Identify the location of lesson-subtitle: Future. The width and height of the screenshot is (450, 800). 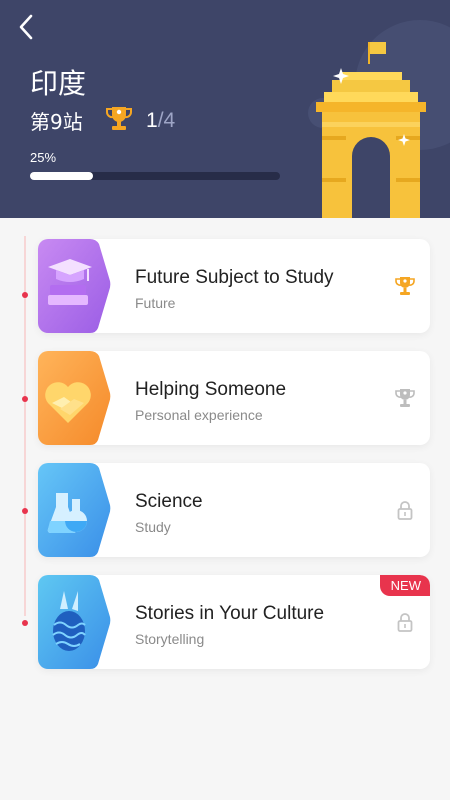
(155, 303).